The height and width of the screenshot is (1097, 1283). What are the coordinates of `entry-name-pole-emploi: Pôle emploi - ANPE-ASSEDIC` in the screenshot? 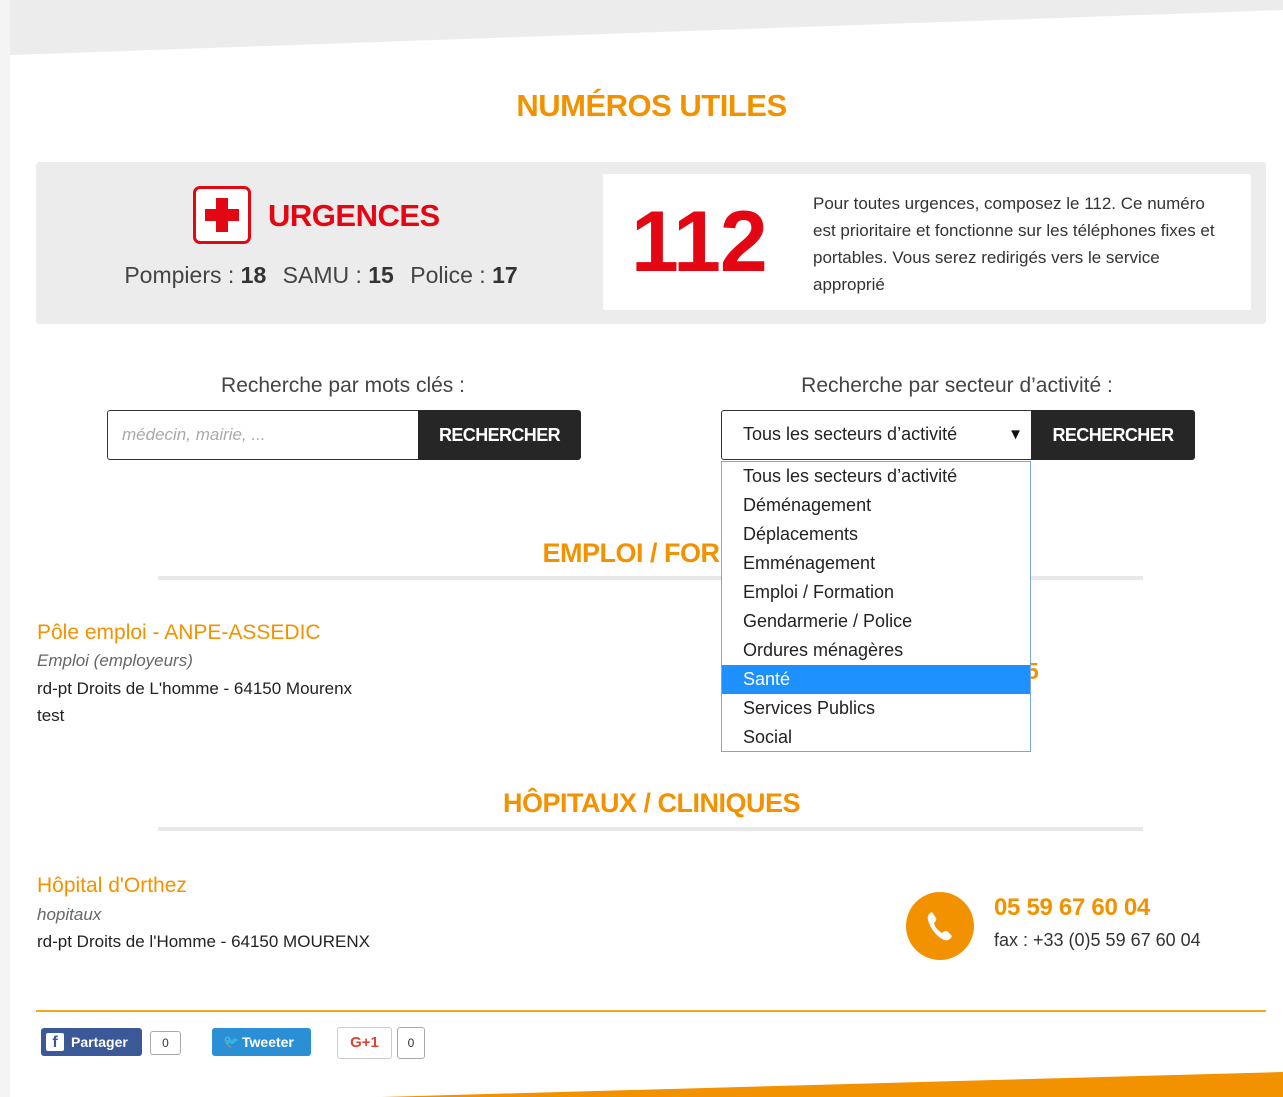 It's located at (179, 633).